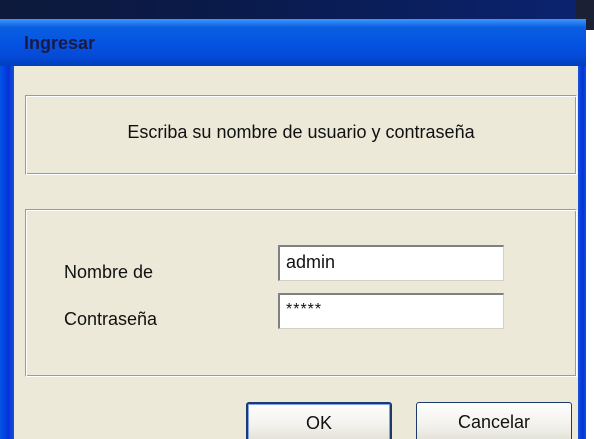  What do you see at coordinates (7, 252) in the screenshot?
I see `dialog-left-border` at bounding box center [7, 252].